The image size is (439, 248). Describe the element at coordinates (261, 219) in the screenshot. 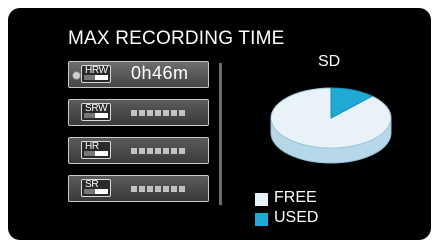

I see `legend-swatch-used` at that location.